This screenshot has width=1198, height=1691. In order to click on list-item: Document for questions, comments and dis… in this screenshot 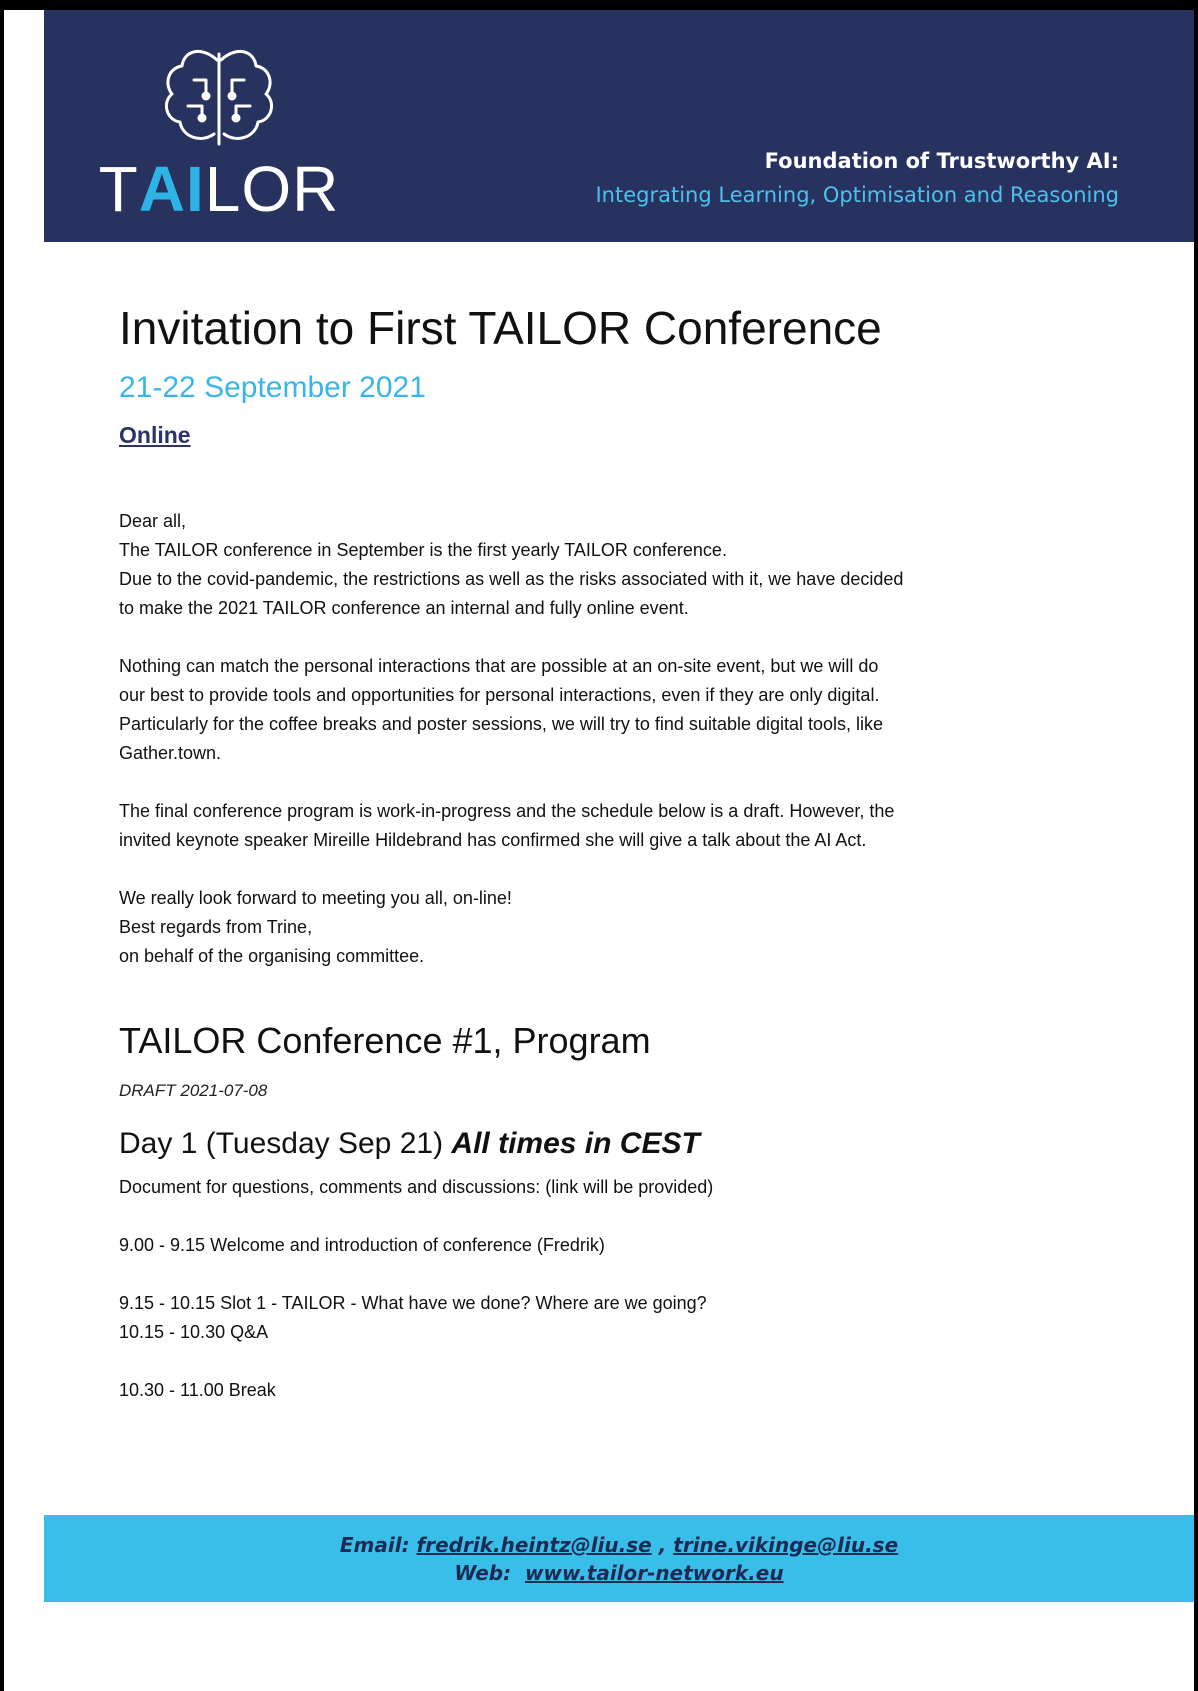, I will do `click(416, 1187)`.